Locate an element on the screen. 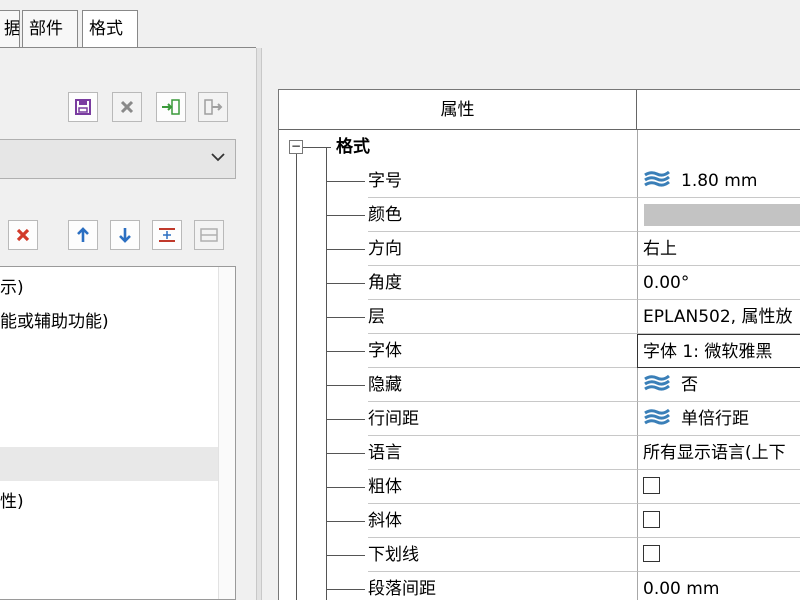 This screenshot has width=800, height=600. scheme-dropdown is located at coordinates (118, 159).